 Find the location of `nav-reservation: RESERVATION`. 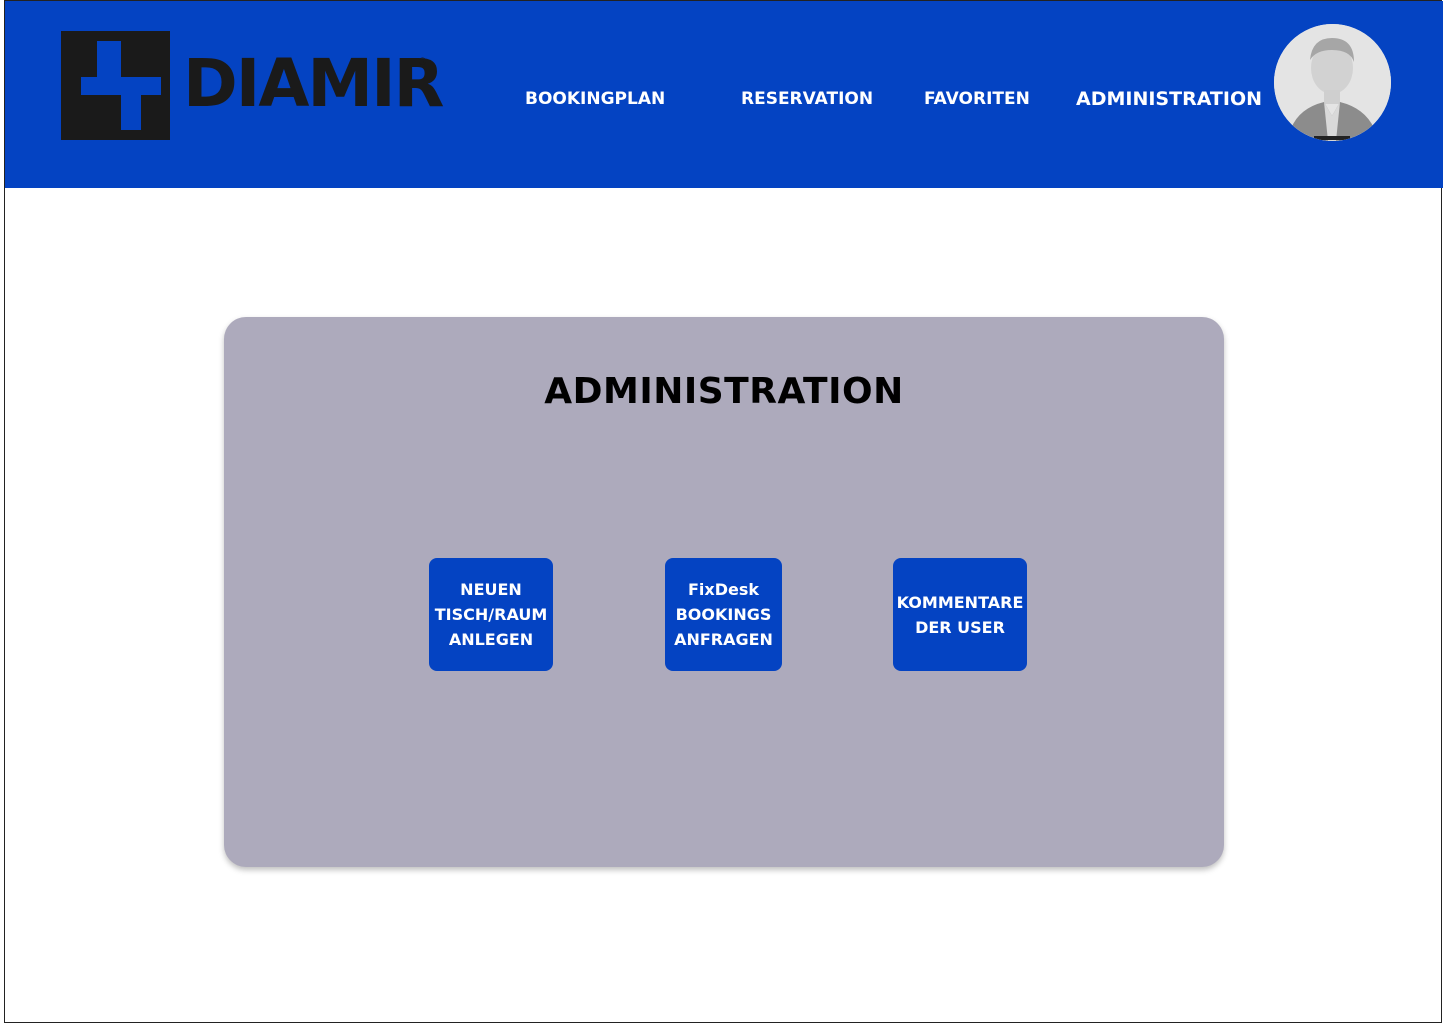

nav-reservation: RESERVATION is located at coordinates (807, 99).